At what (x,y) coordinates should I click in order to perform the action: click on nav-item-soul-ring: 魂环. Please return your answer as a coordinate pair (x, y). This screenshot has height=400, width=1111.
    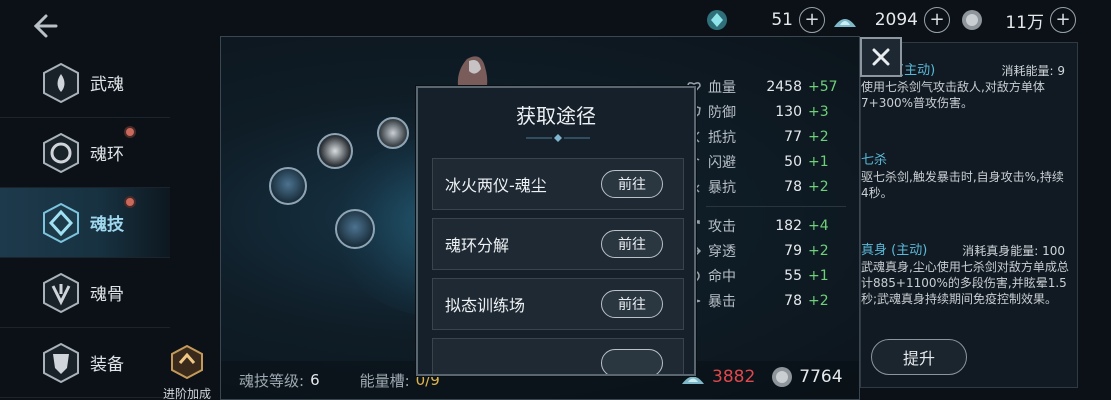
    Looking at the image, I should click on (85, 153).